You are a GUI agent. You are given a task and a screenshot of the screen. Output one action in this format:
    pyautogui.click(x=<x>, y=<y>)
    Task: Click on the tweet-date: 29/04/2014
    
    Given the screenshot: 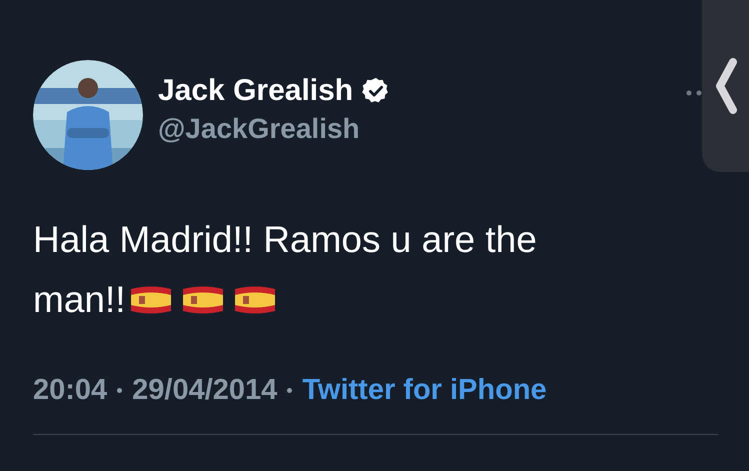 What is the action you would take?
    pyautogui.click(x=205, y=390)
    